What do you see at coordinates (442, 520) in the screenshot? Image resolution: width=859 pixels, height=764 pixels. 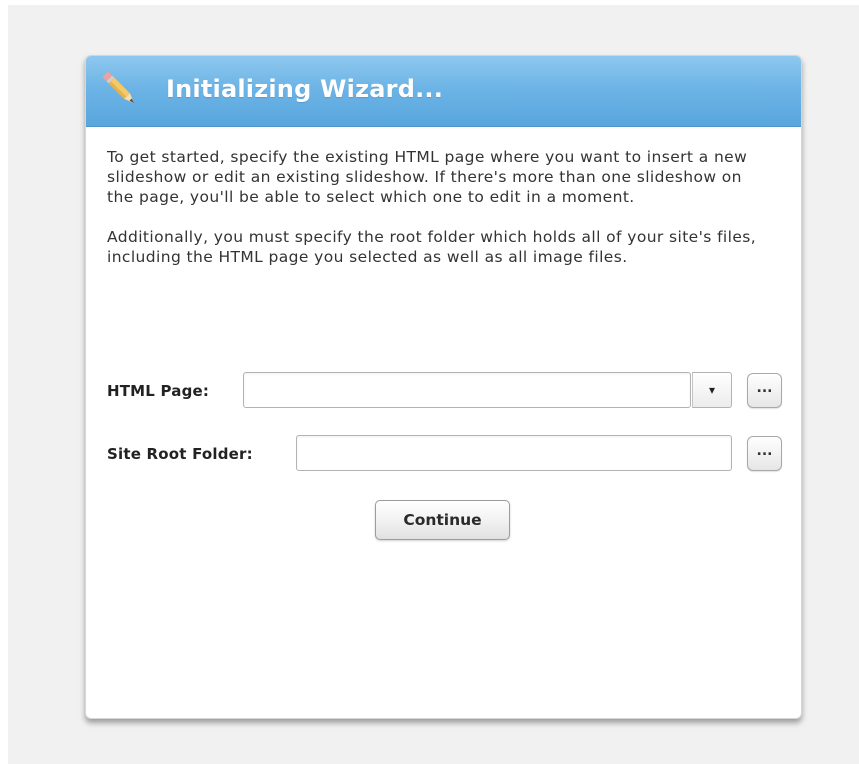 I see `continue-button: Continue` at bounding box center [442, 520].